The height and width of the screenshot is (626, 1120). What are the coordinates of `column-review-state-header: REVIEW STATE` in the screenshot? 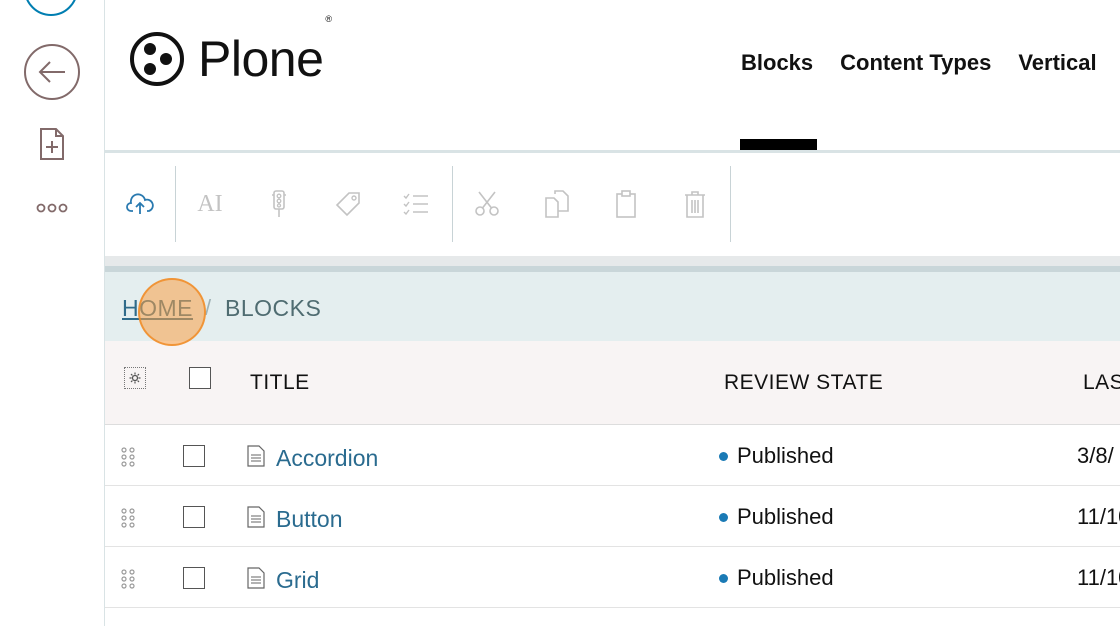 It's located at (803, 383).